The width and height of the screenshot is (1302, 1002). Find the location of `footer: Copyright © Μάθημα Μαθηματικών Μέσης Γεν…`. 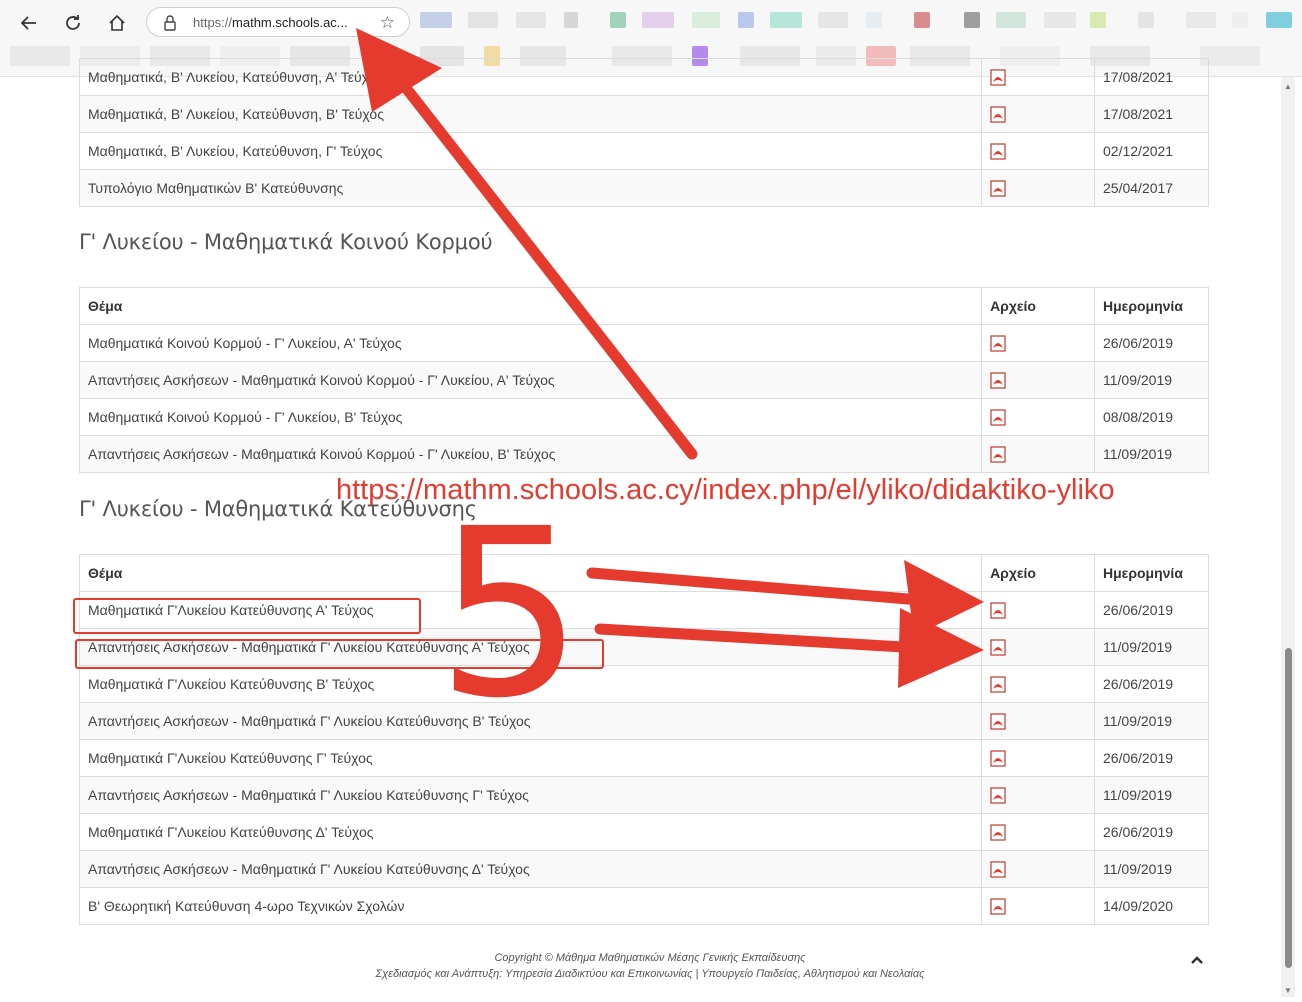

footer: Copyright © Μάθημα Μαθηματικών Μέσης Γεν… is located at coordinates (650, 966).